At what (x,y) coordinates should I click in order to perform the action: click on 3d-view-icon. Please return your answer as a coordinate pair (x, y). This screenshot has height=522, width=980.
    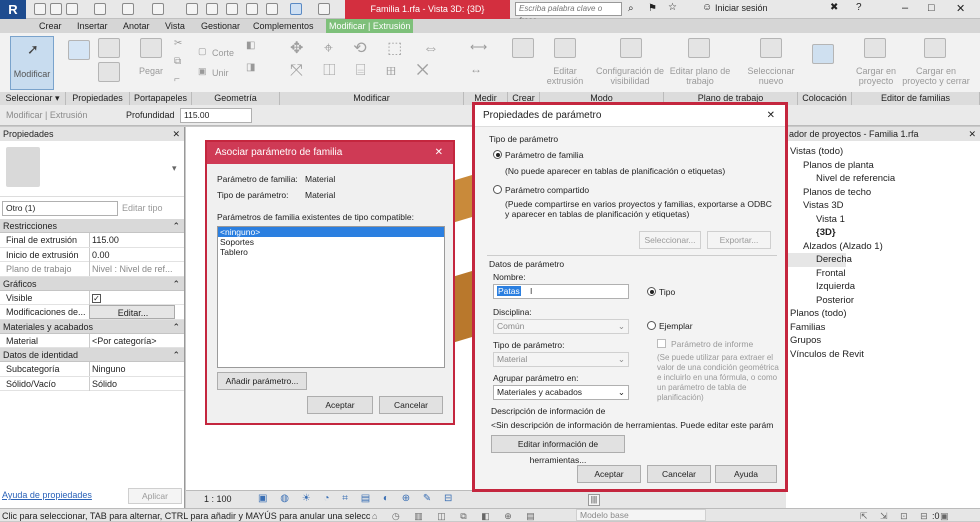
    Looking at the image, I should click on (272, 9).